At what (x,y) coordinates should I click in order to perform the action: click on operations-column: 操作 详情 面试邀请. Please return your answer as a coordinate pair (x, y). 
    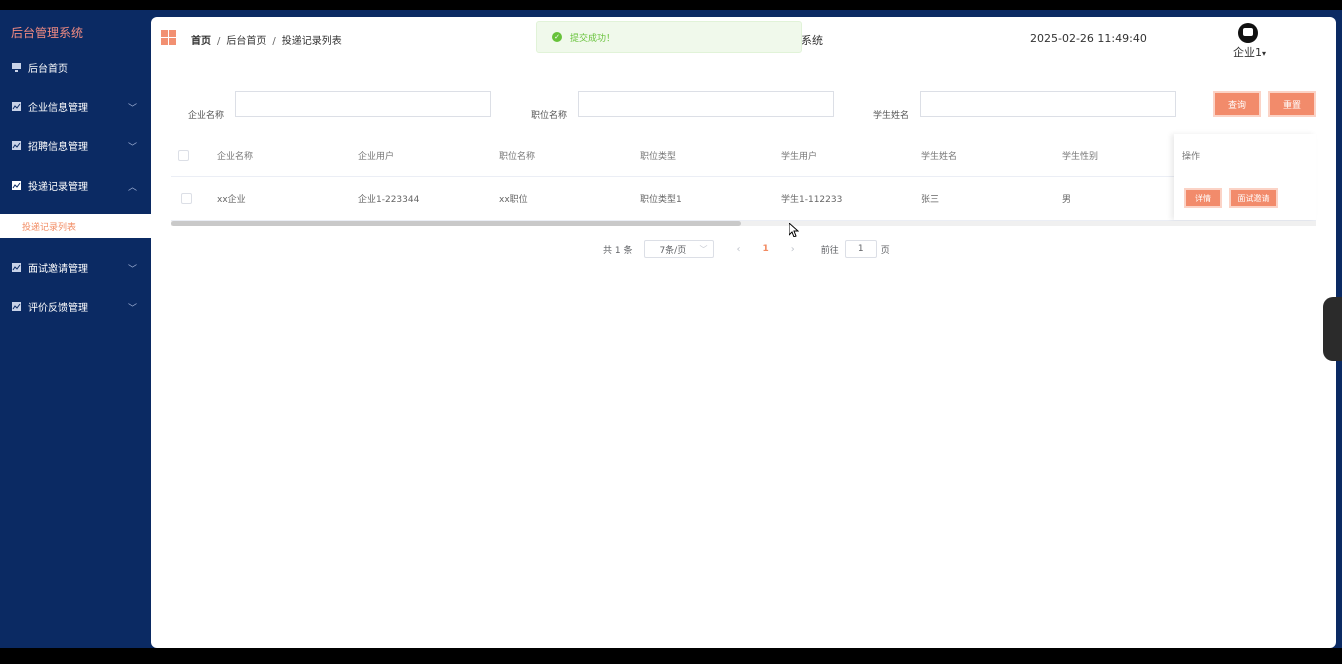
    Looking at the image, I should click on (1245, 177).